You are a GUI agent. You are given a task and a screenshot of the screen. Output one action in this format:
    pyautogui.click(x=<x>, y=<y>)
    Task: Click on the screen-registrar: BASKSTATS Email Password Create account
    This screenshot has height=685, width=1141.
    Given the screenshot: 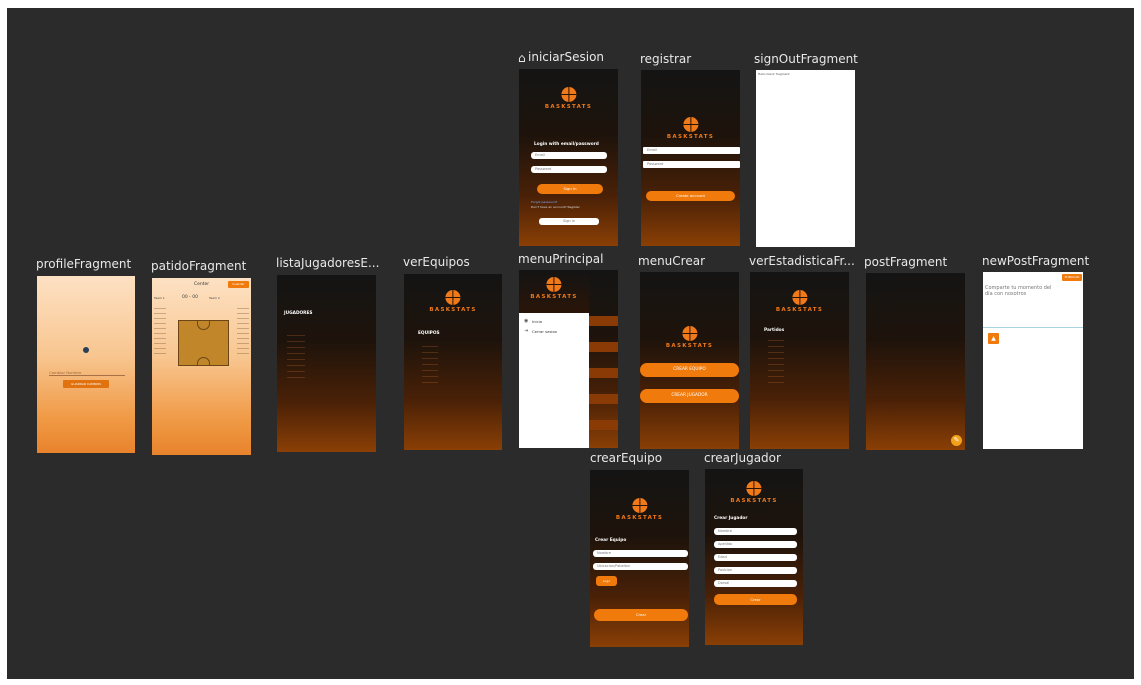 What is the action you would take?
    pyautogui.click(x=690, y=158)
    